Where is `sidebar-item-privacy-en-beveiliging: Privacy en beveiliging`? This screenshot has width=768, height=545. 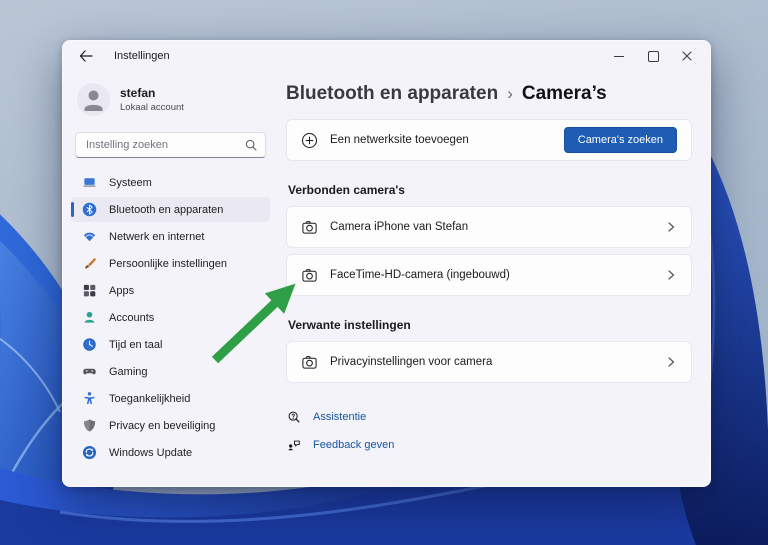
sidebar-item-privacy-en-beveiliging: Privacy en beveiliging is located at coordinates (170, 425).